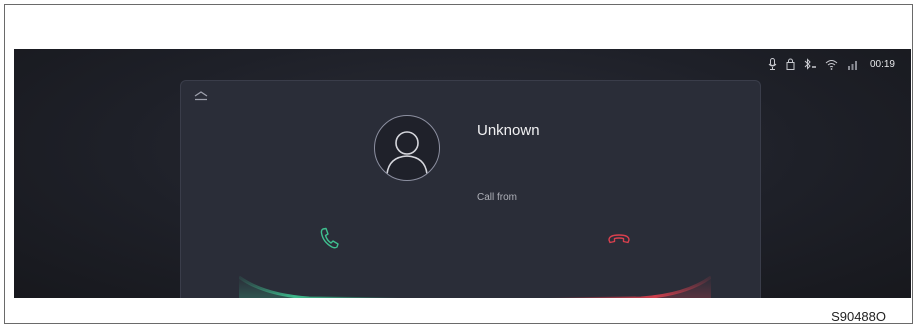  I want to click on phone-hangup-icon, so click(619, 239).